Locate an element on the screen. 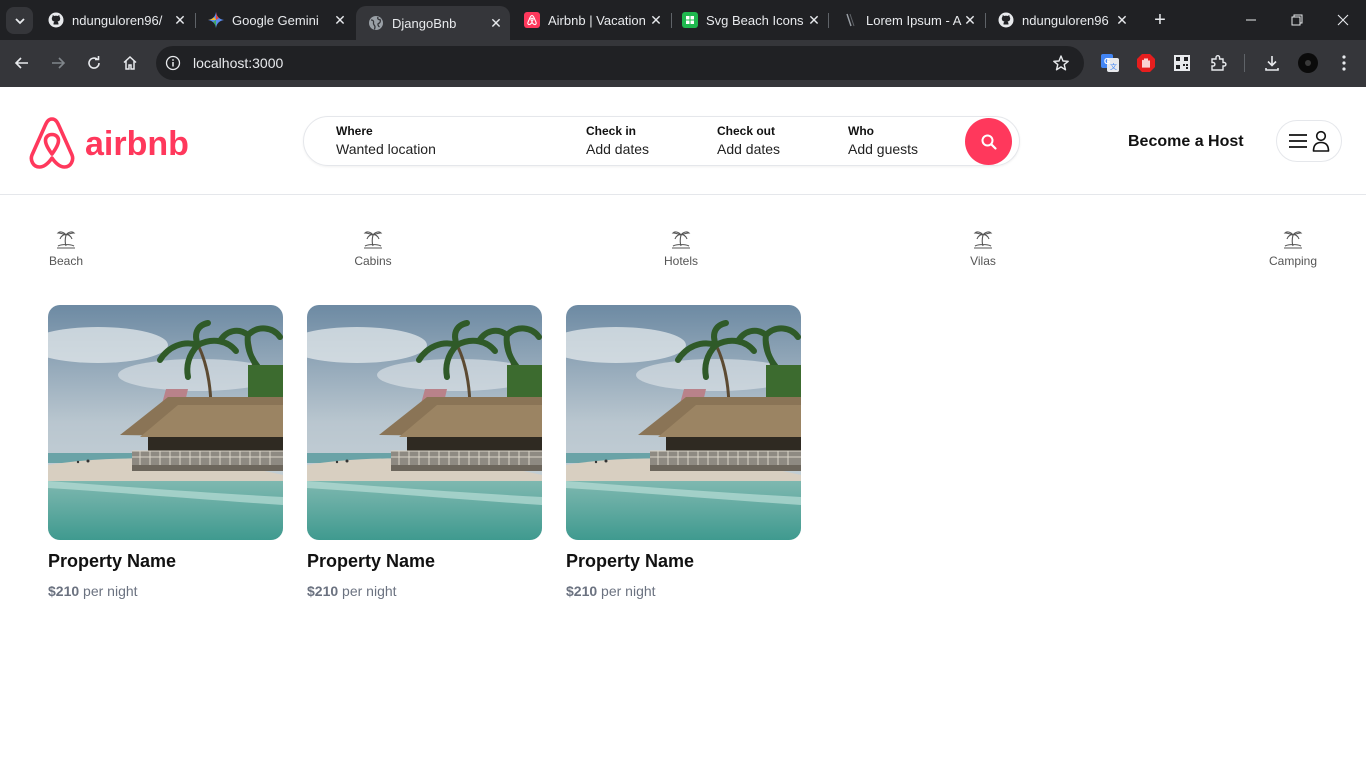 This screenshot has width=1366, height=768. browser-tab: ndunguloren96/ ✕ is located at coordinates (115, 20).